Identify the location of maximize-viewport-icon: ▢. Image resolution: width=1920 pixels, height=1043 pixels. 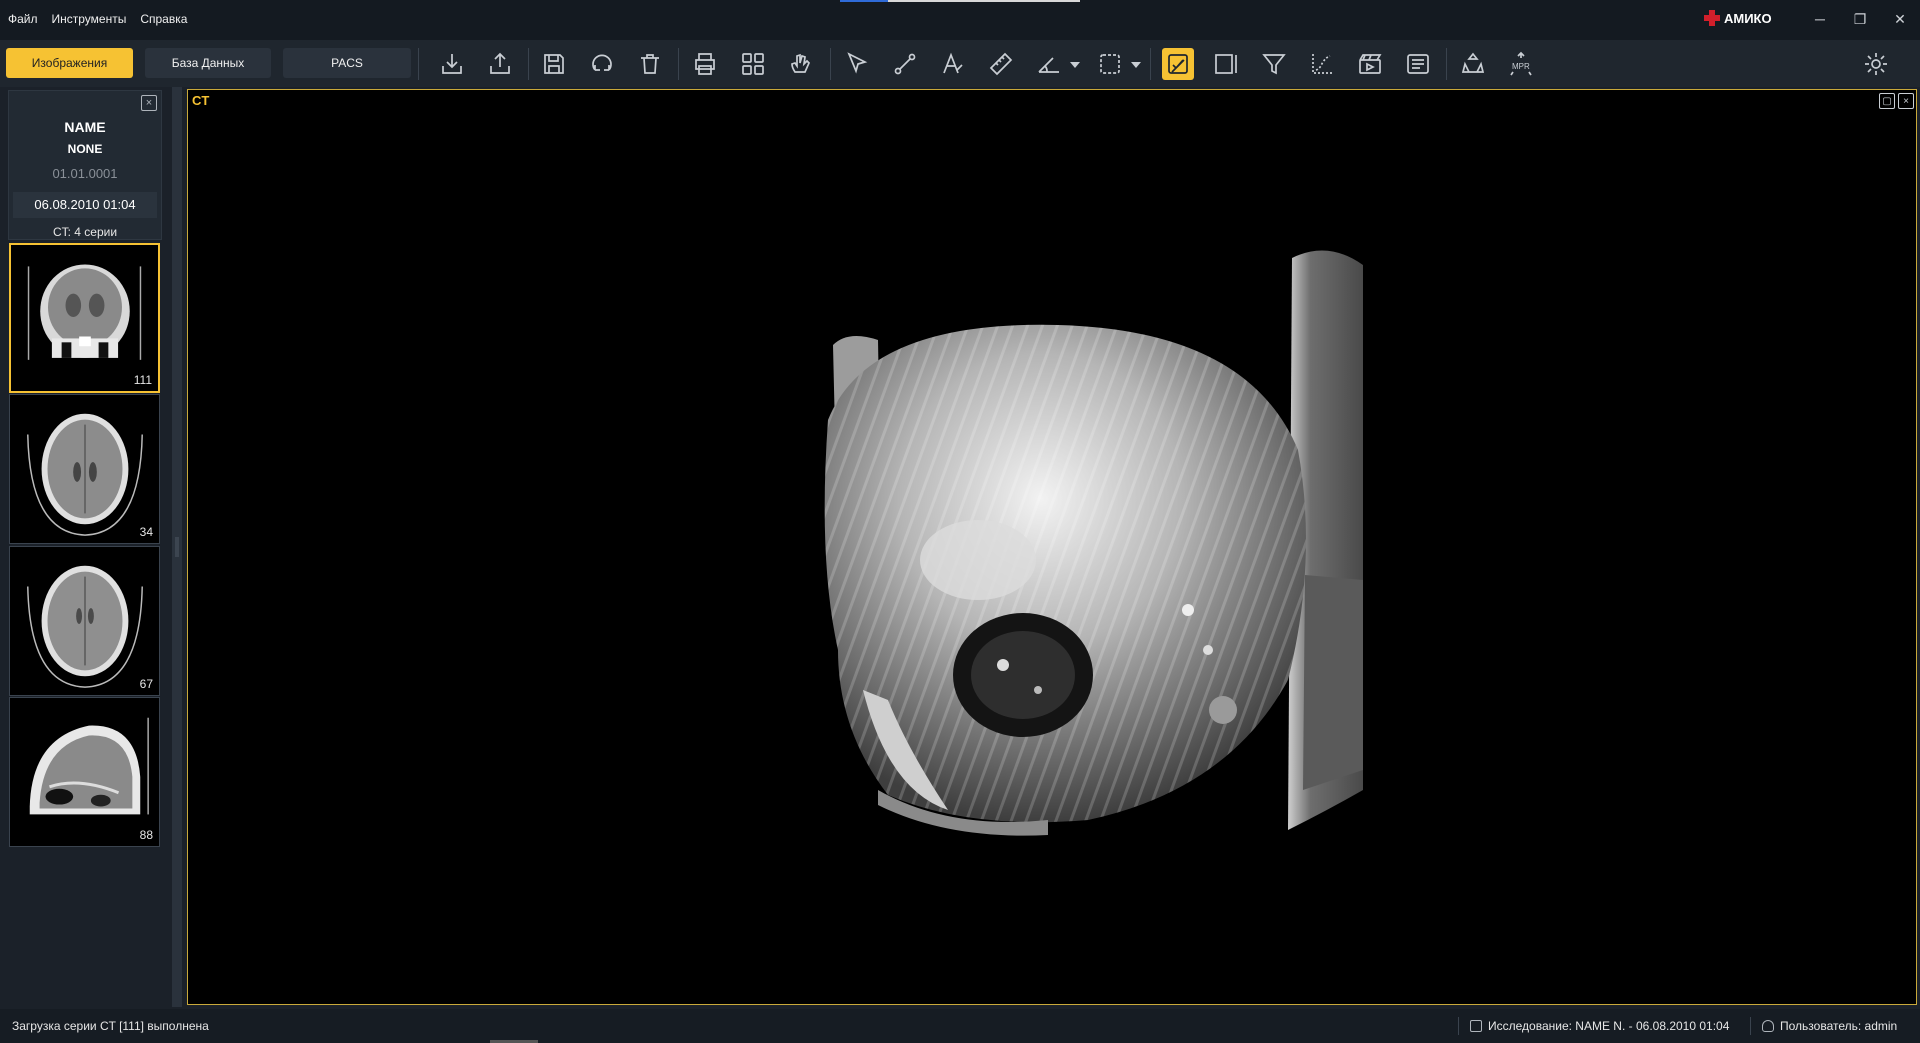
(1887, 101).